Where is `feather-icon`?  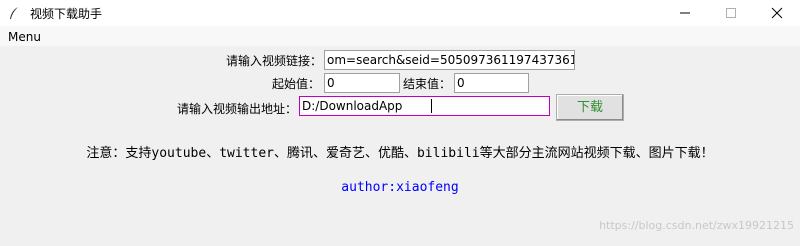
feather-icon is located at coordinates (14, 12).